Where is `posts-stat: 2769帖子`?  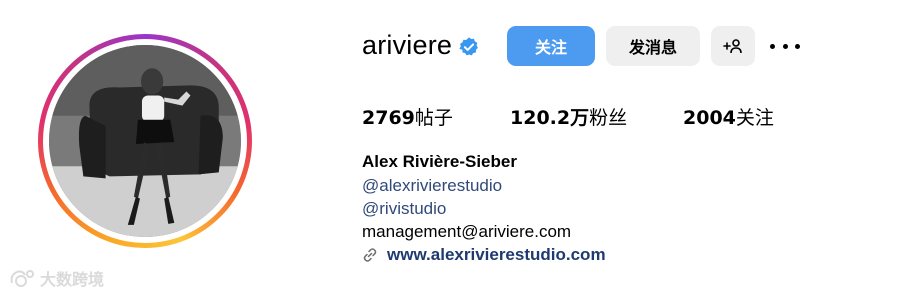 posts-stat: 2769帖子 is located at coordinates (407, 116).